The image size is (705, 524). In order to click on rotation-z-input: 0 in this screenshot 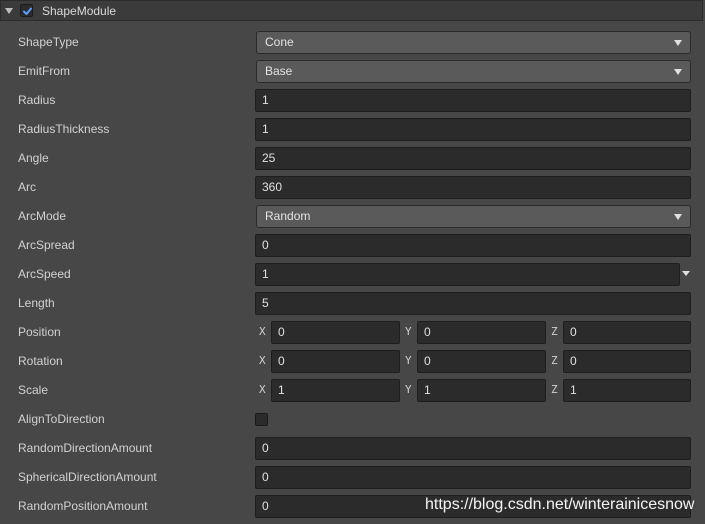, I will do `click(627, 361)`.